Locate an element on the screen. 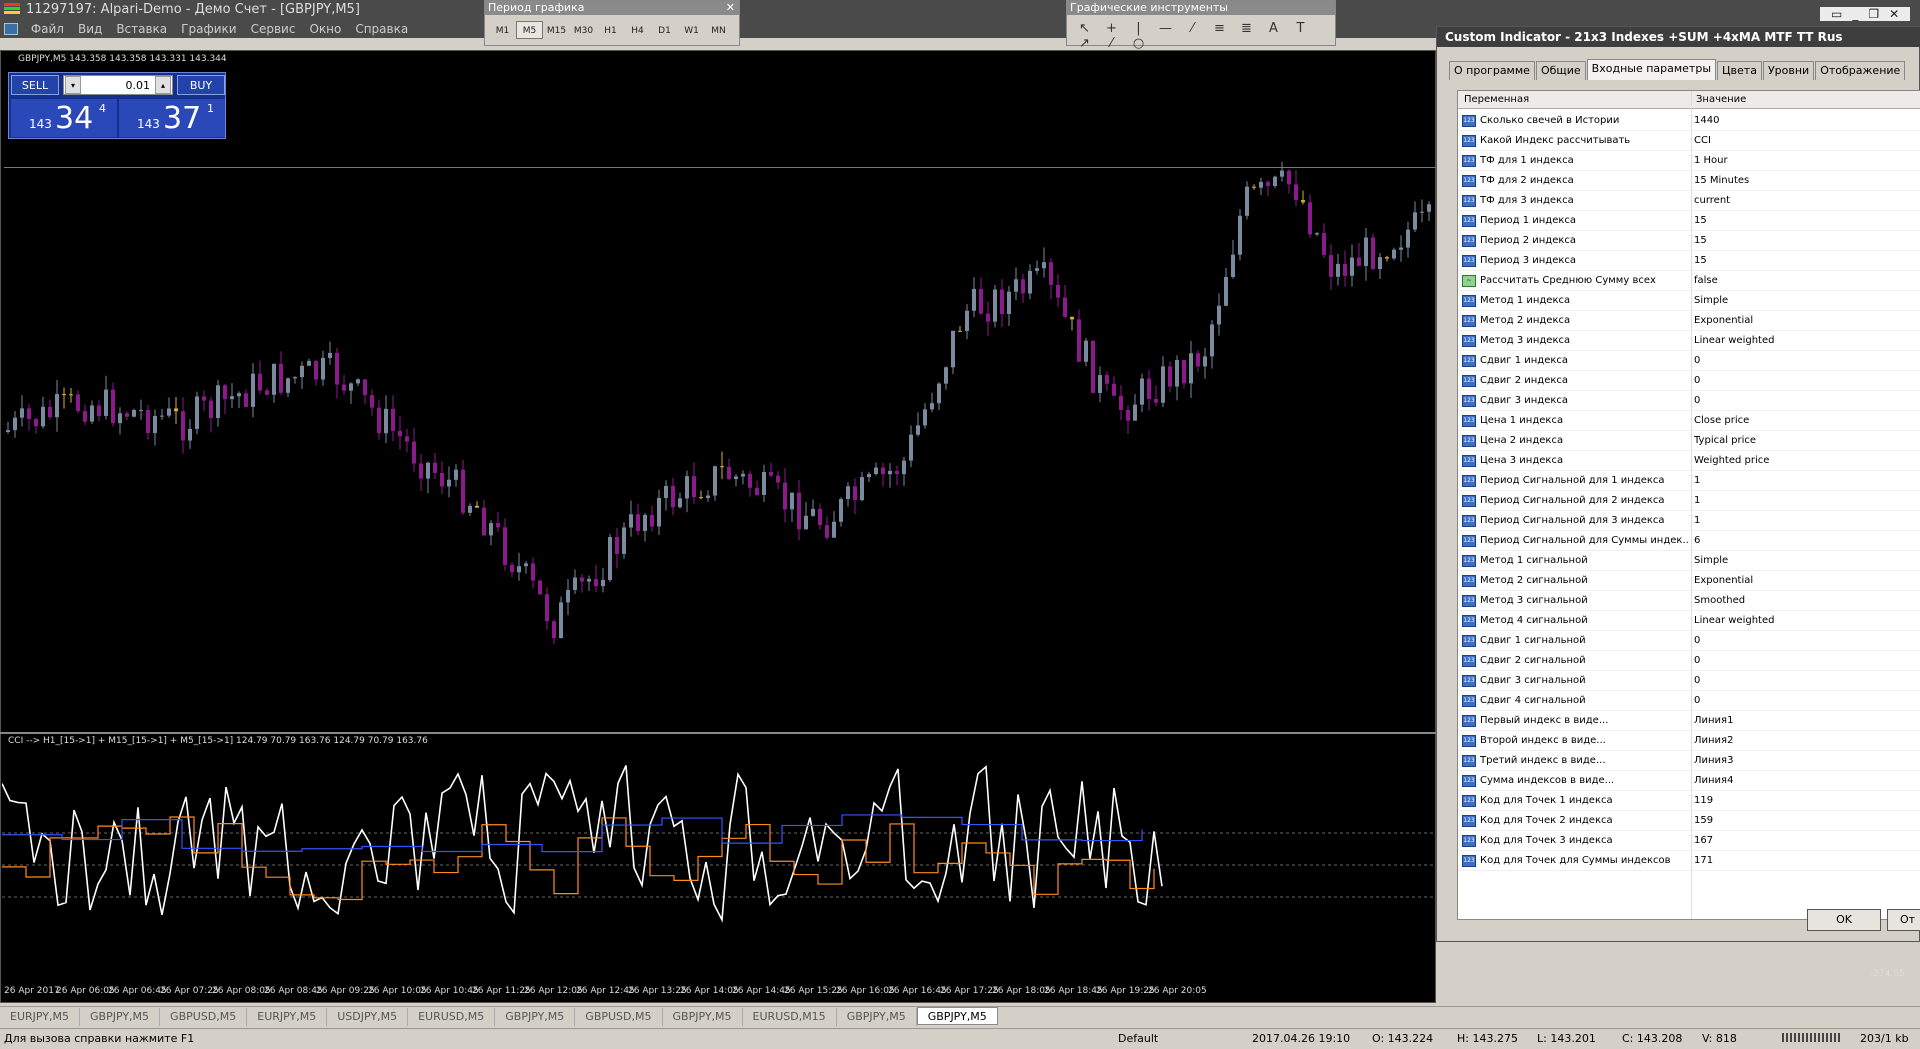  param-row: 123 Цена 3 индекса Weighted price is located at coordinates (1689, 461).